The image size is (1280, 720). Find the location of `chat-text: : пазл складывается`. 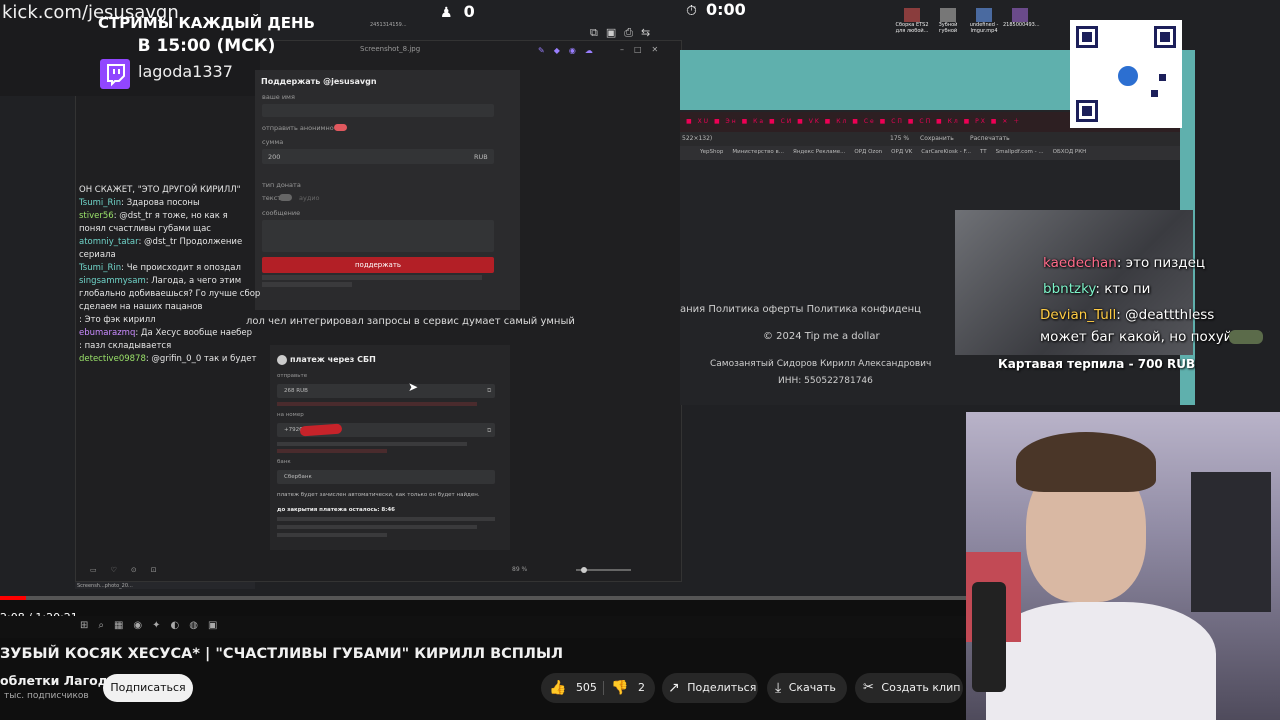

chat-text: : пазл складывается is located at coordinates (125, 346).